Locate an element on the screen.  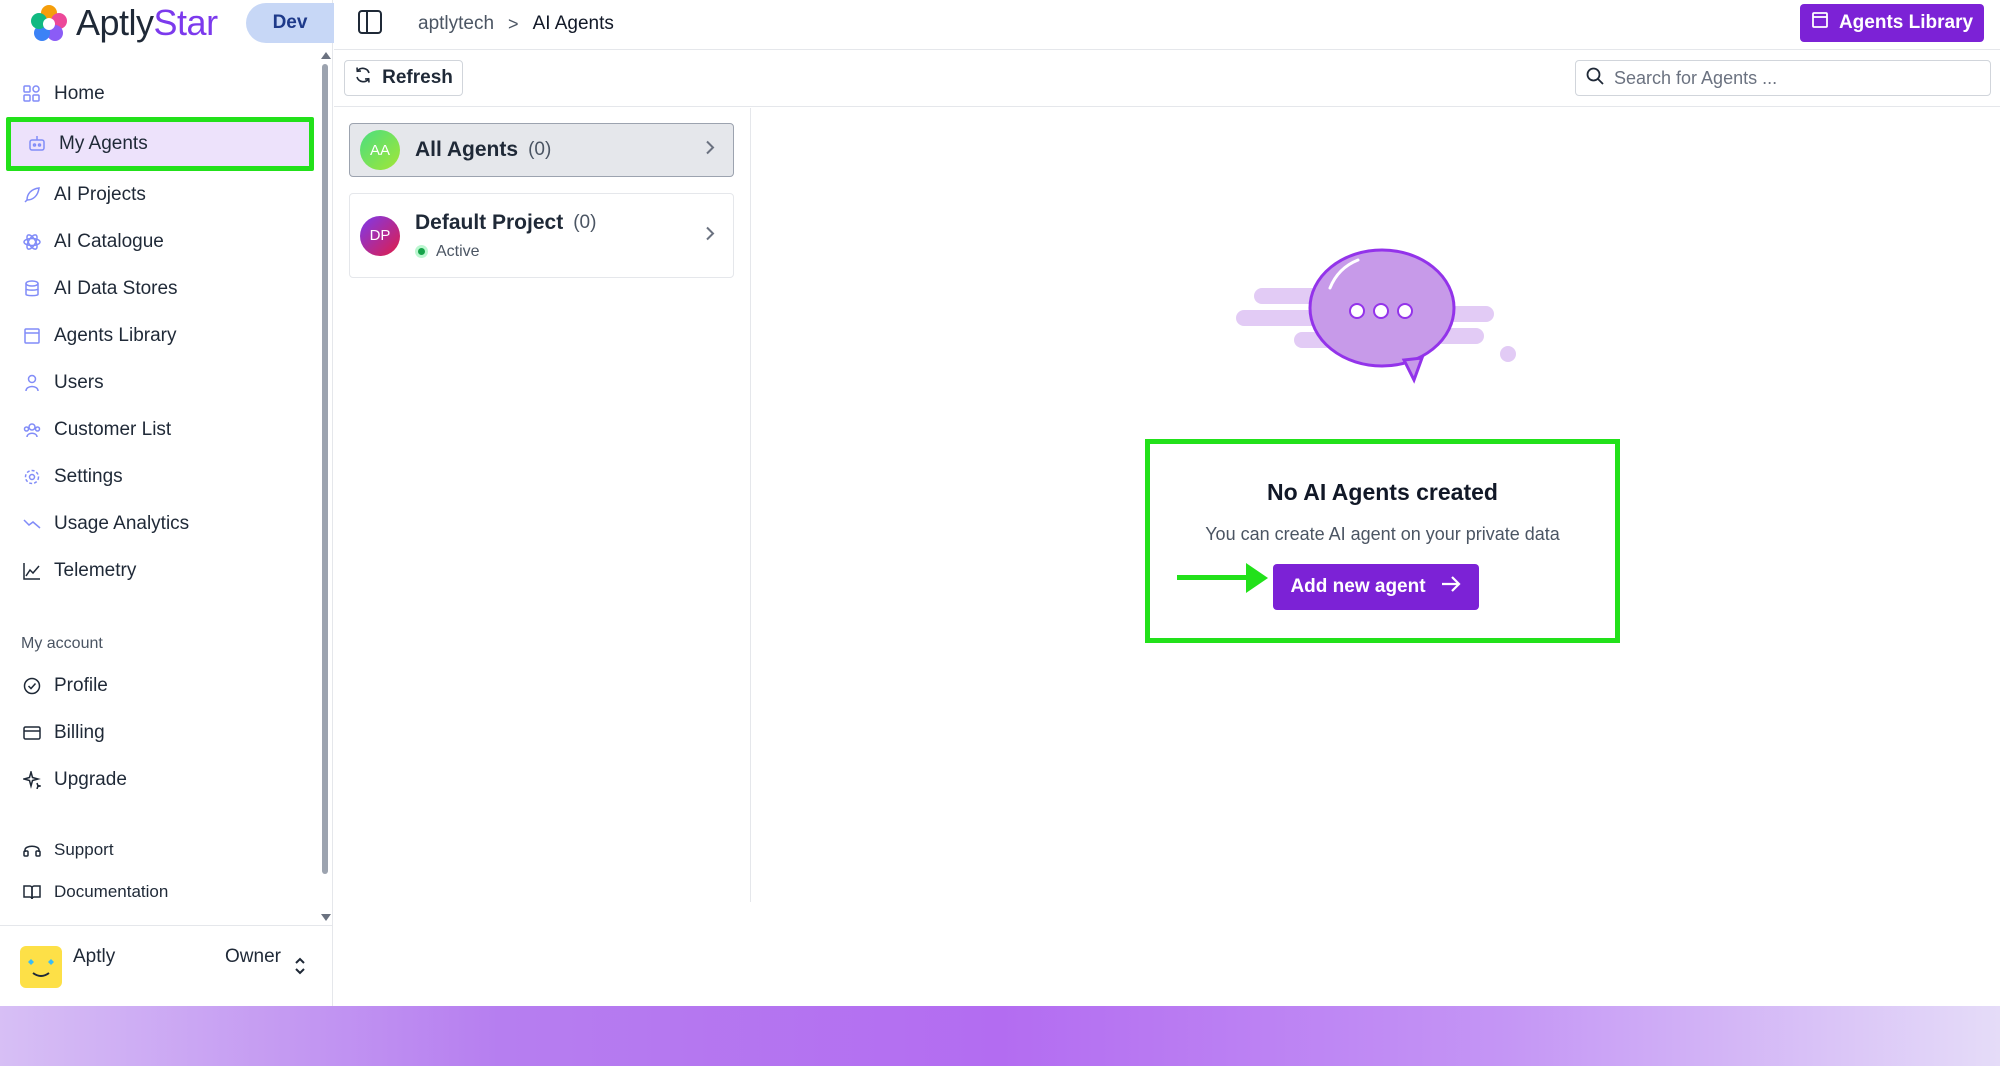
project-avatar: DP is located at coordinates (380, 235).